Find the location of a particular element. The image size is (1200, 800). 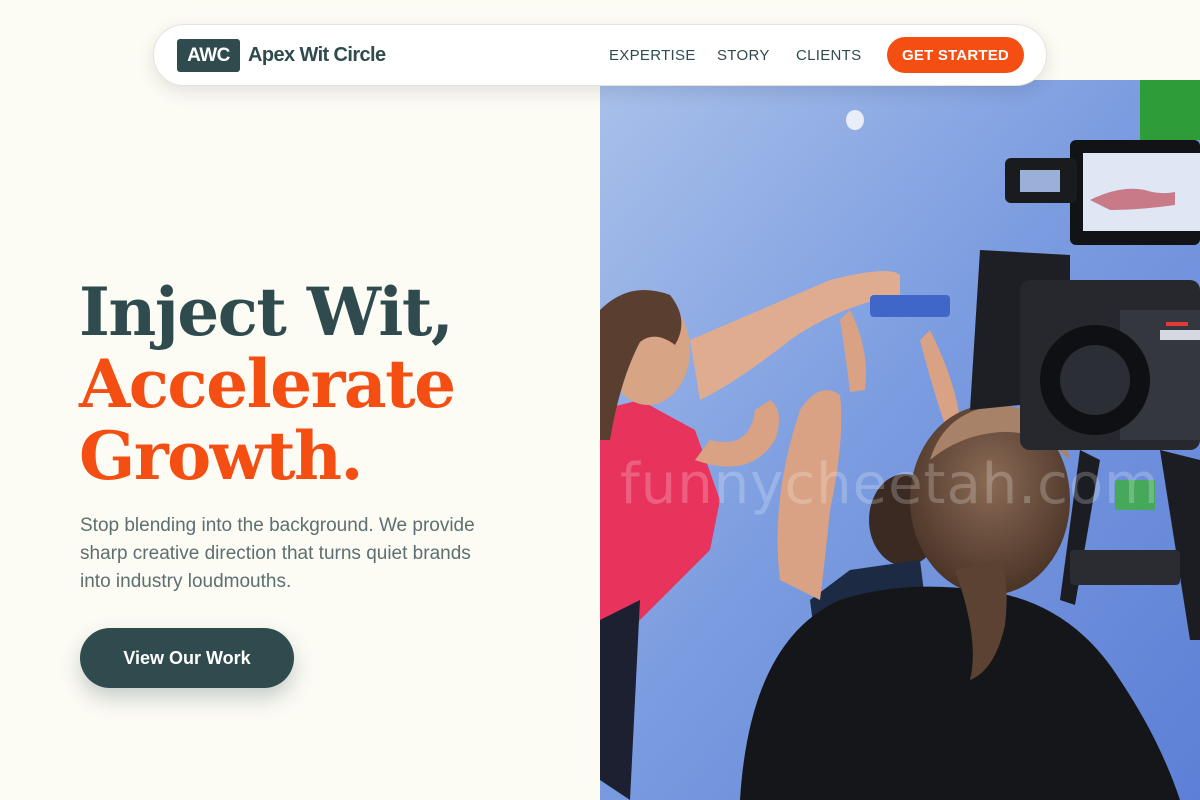

logo-mark: AWC is located at coordinates (208, 55).